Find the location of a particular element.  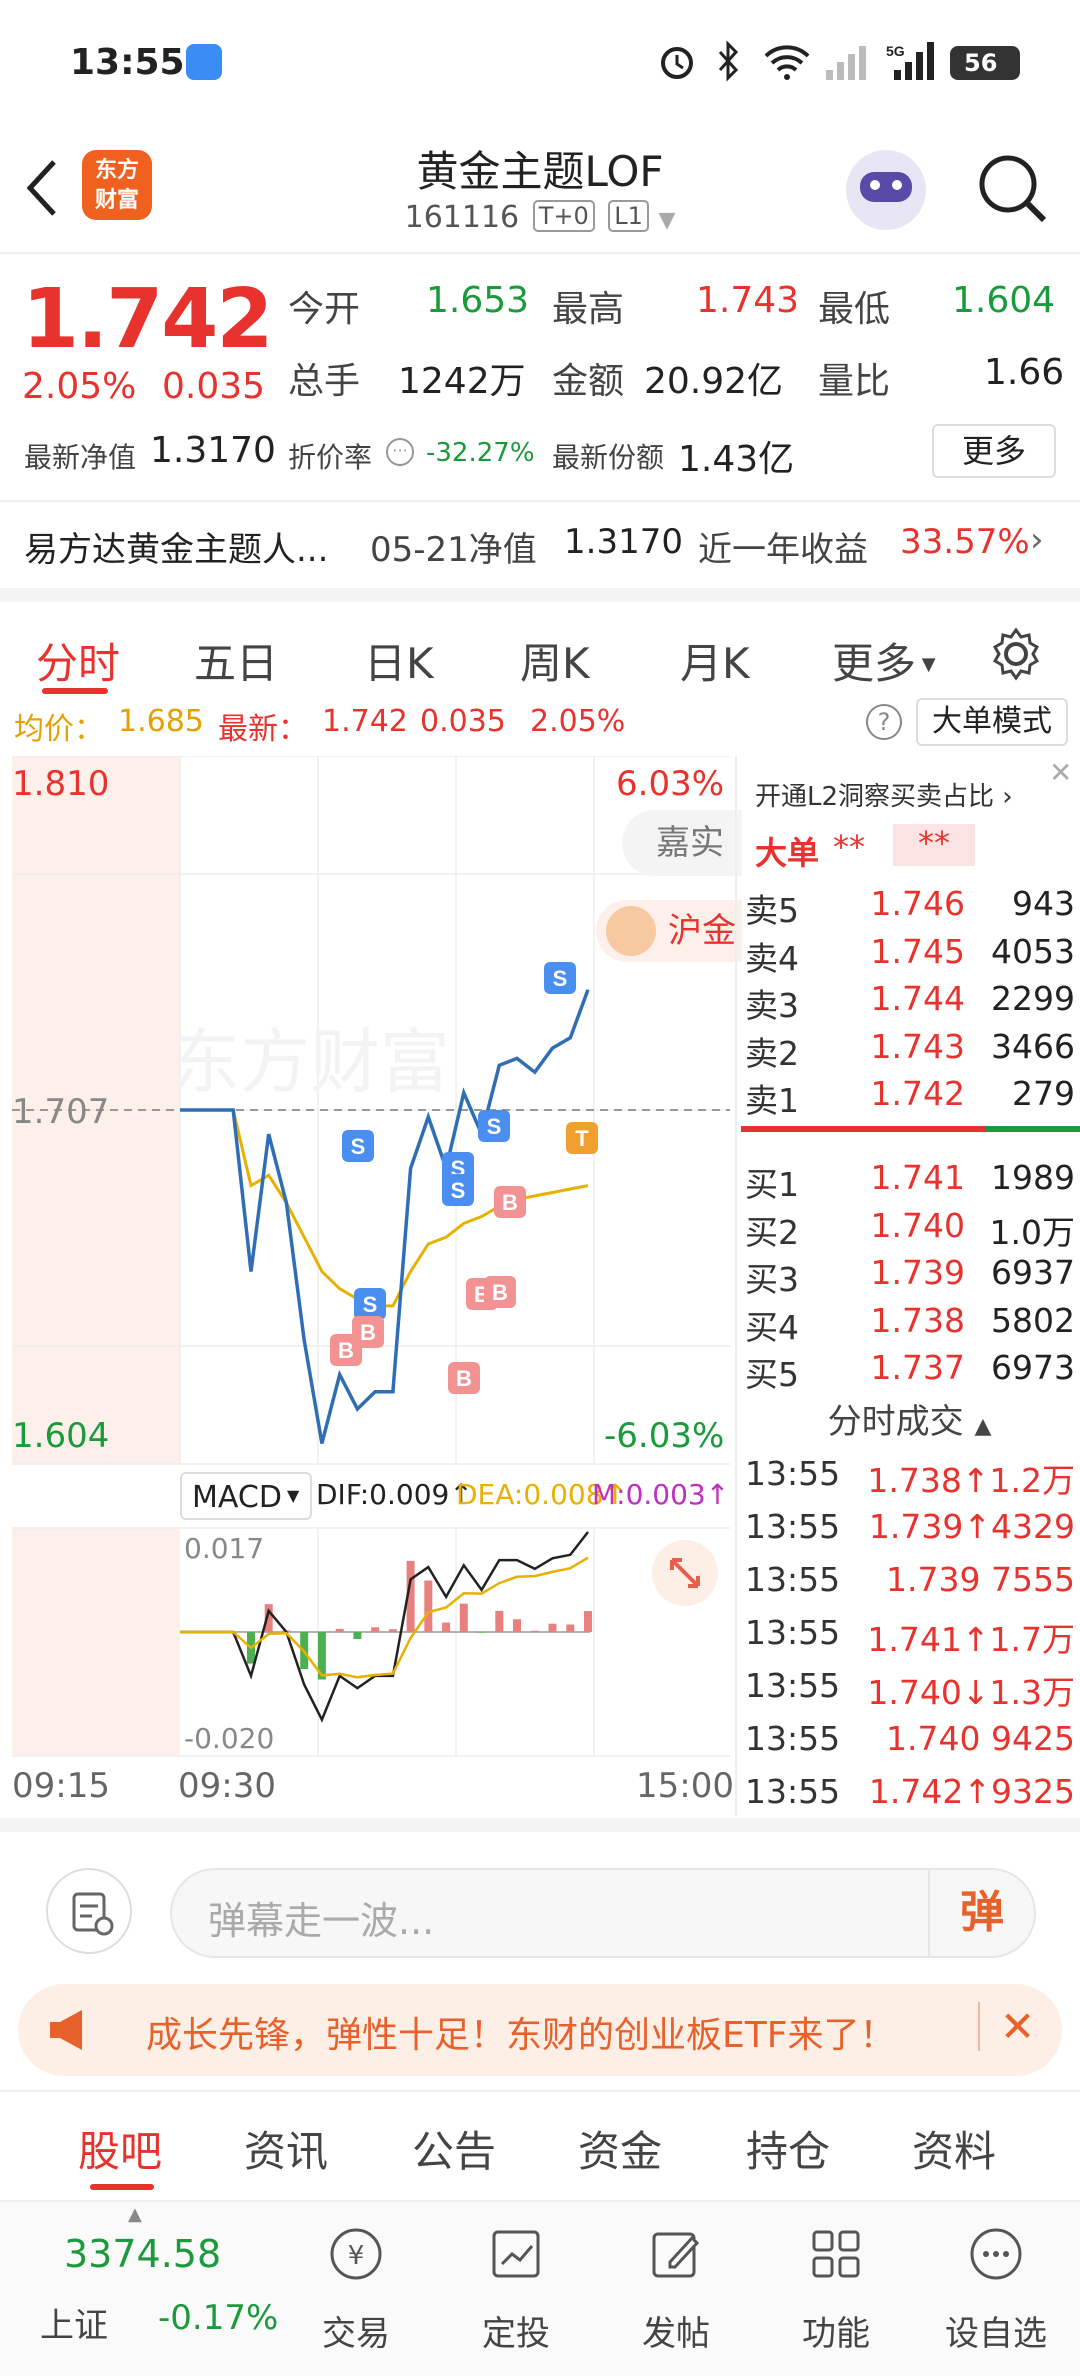

tab-daily-k: 日K is located at coordinates (399, 660).